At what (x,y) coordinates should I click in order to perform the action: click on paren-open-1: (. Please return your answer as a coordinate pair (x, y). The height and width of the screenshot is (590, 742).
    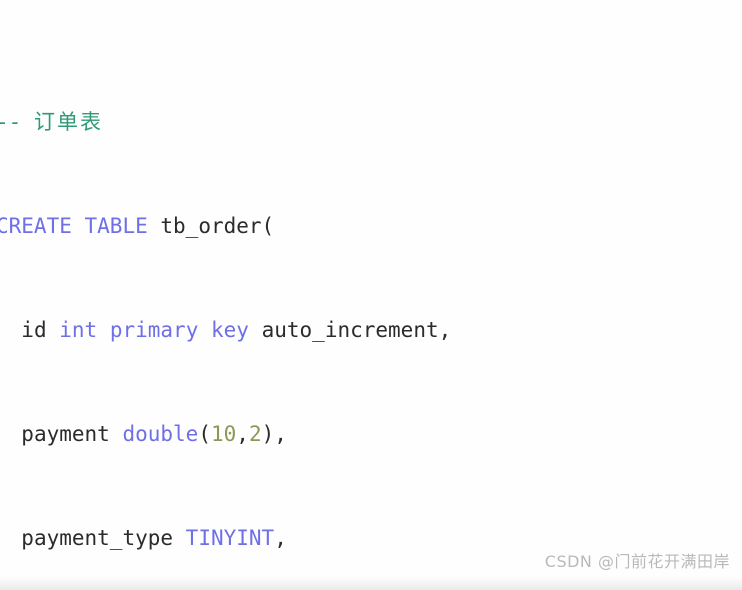
    Looking at the image, I should click on (204, 434).